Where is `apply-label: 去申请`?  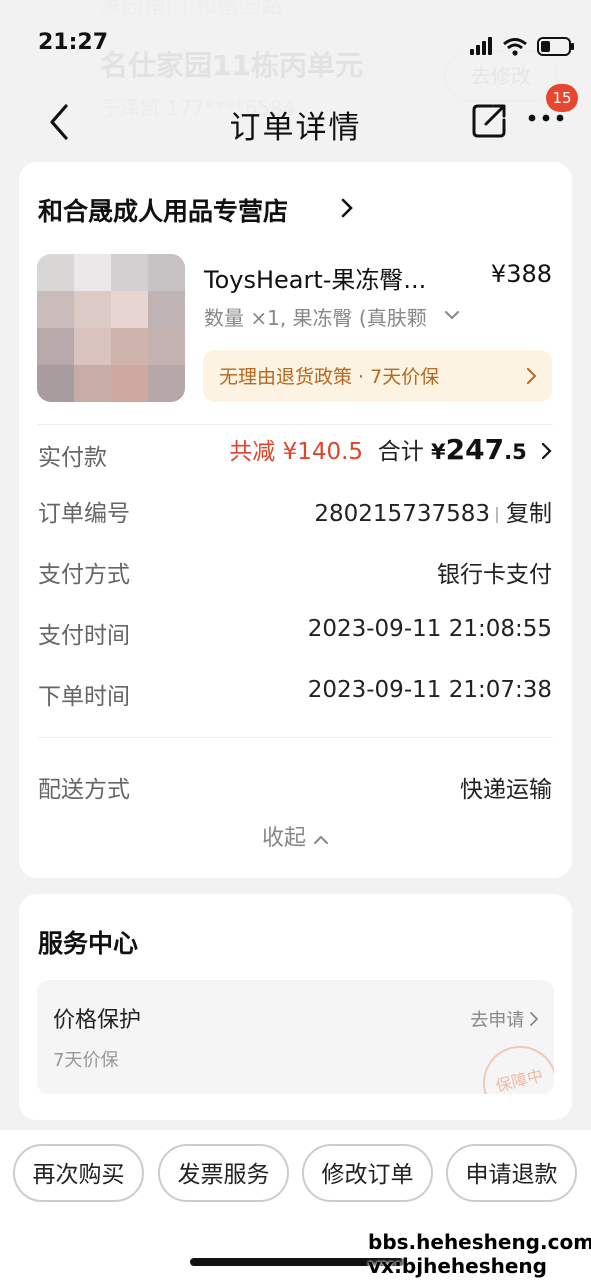 apply-label: 去申请 is located at coordinates (497, 1020).